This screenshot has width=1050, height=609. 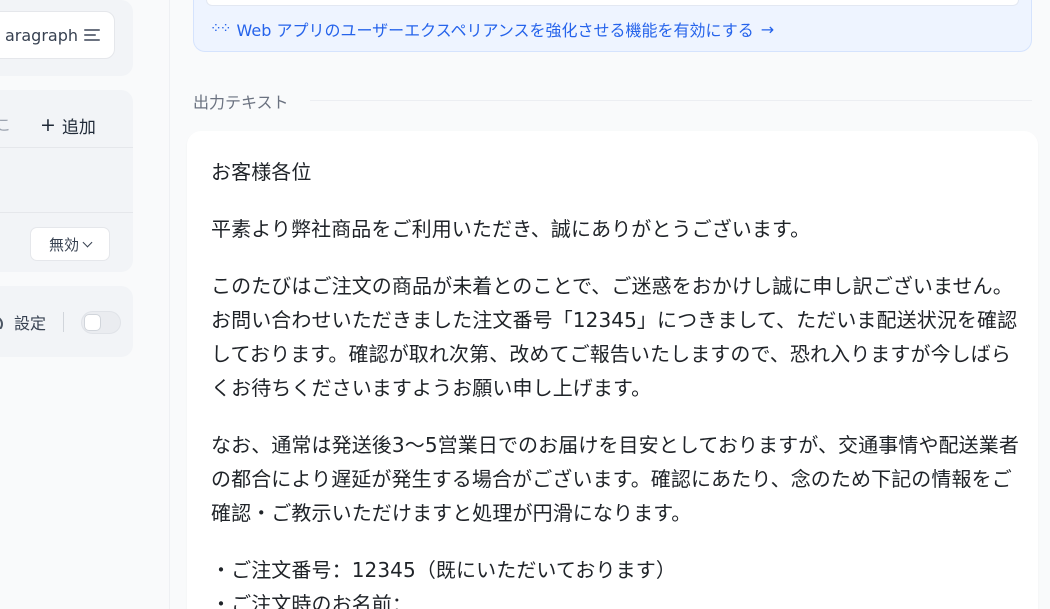 What do you see at coordinates (4, 322) in the screenshot?
I see `gear-icon` at bounding box center [4, 322].